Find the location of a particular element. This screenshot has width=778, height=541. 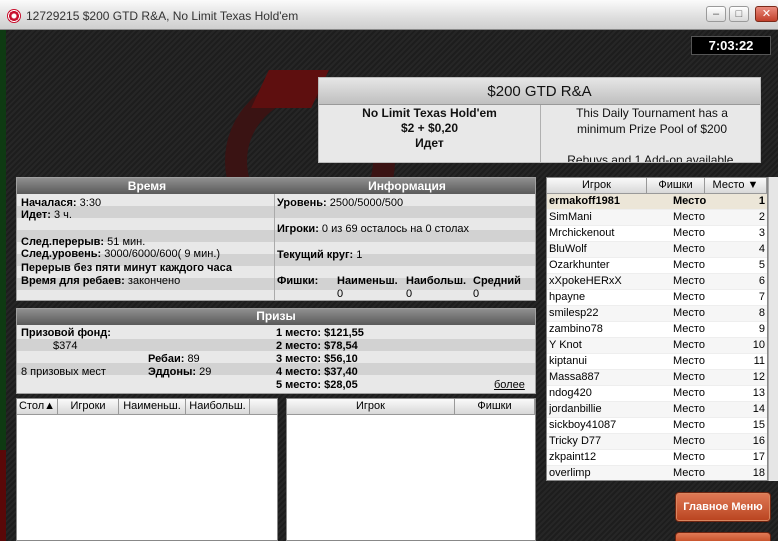

col-players: Игроки is located at coordinates (88, 406).